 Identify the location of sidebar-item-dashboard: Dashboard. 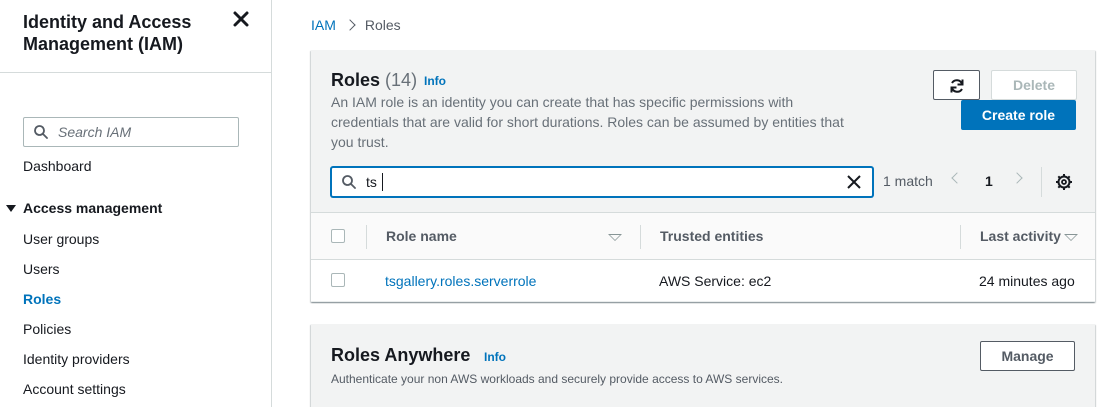
(57, 166).